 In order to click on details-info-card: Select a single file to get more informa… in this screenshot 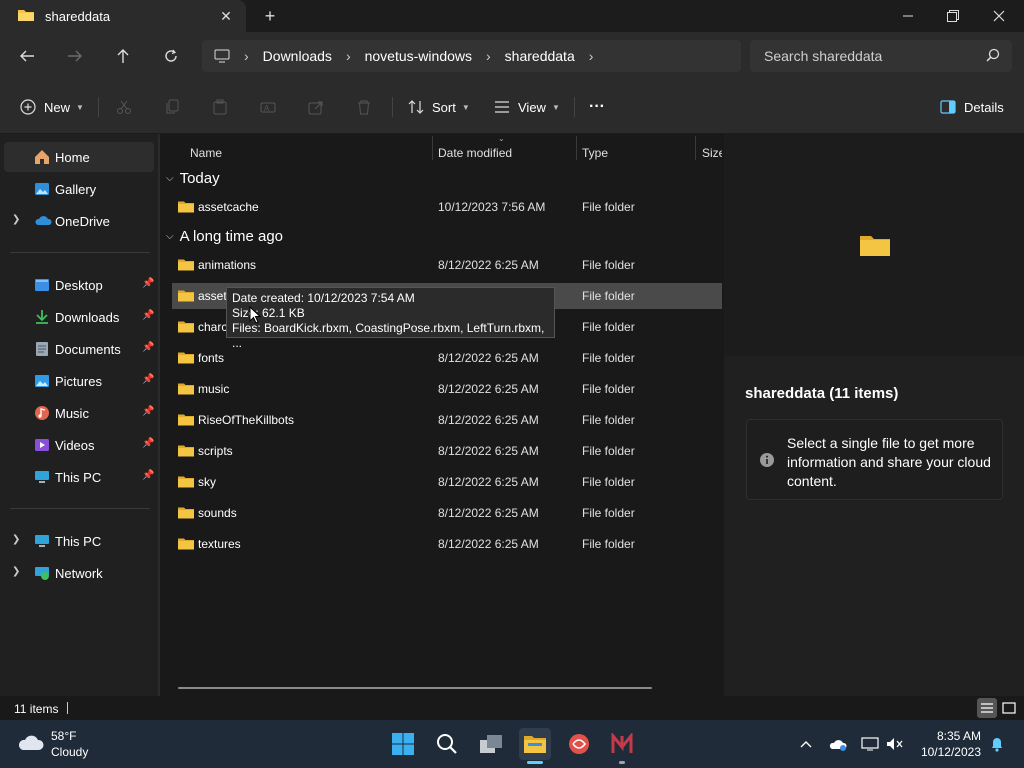, I will do `click(874, 459)`.